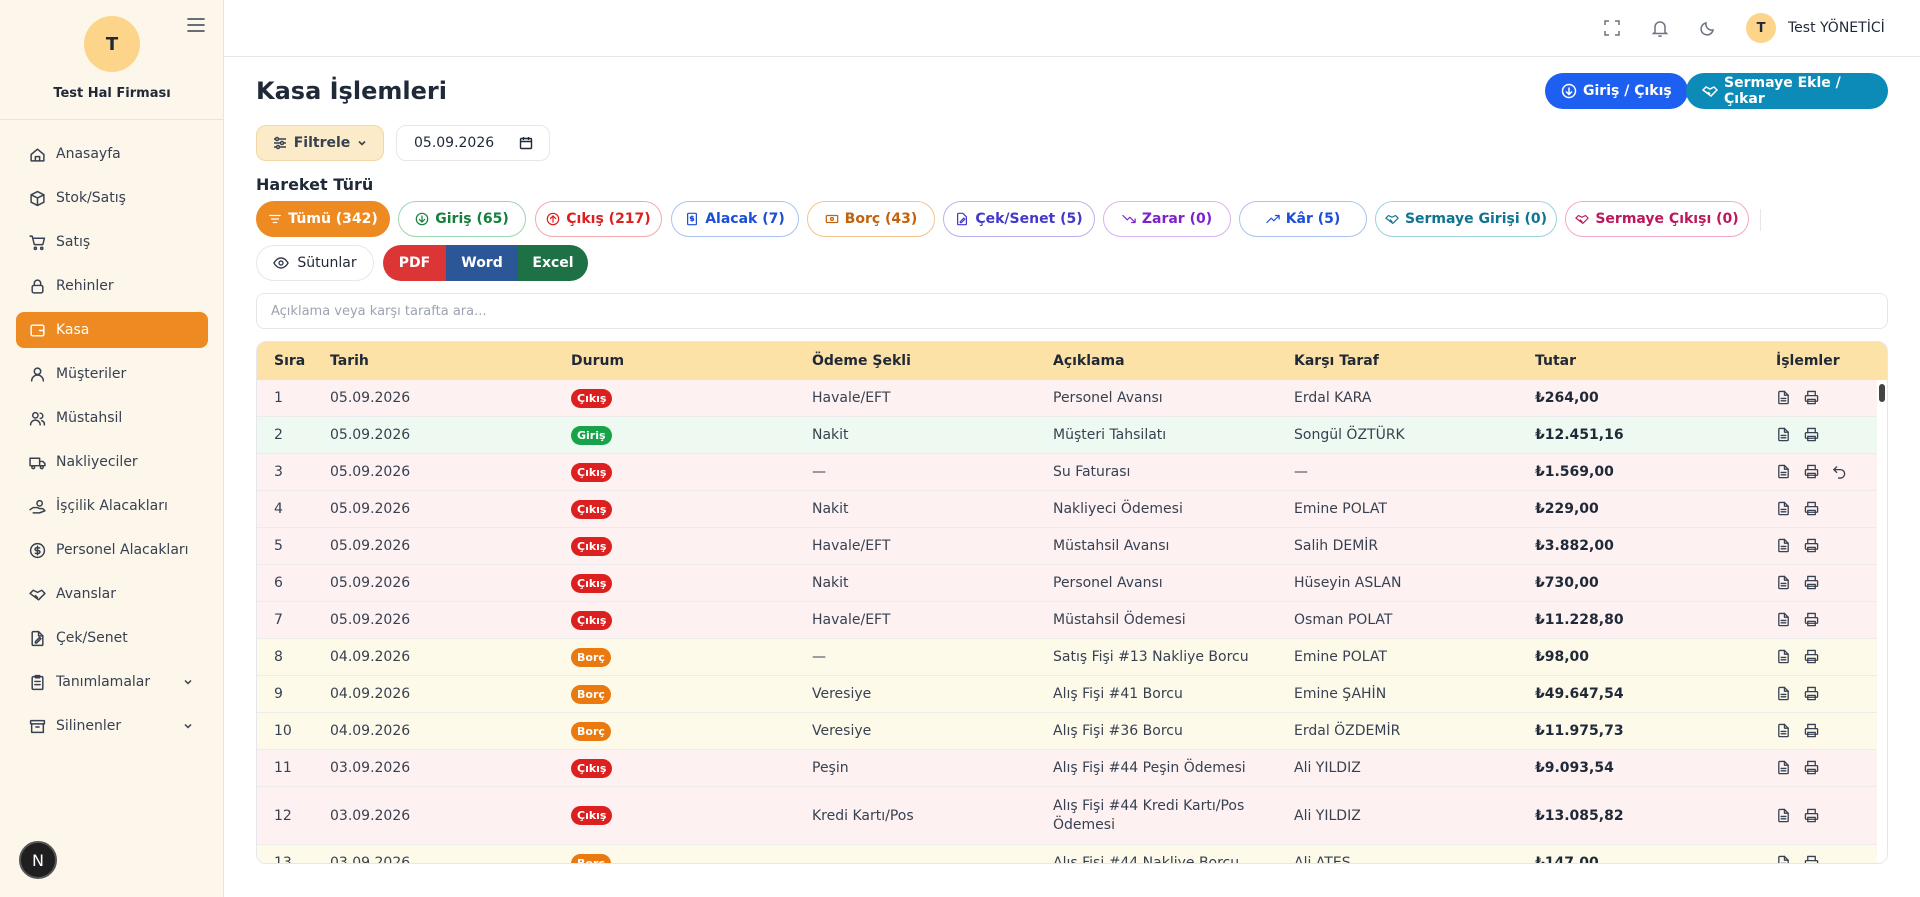 This screenshot has width=1920, height=897. I want to click on user-menu: T Test YÖNETİCİ, so click(1815, 28).